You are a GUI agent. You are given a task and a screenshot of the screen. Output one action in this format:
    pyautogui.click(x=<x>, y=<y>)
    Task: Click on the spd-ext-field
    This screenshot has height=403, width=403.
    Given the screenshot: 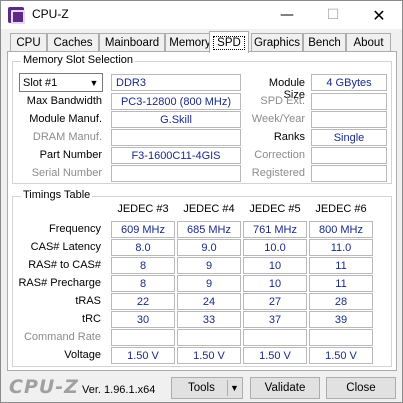 What is the action you would take?
    pyautogui.click(x=349, y=101)
    